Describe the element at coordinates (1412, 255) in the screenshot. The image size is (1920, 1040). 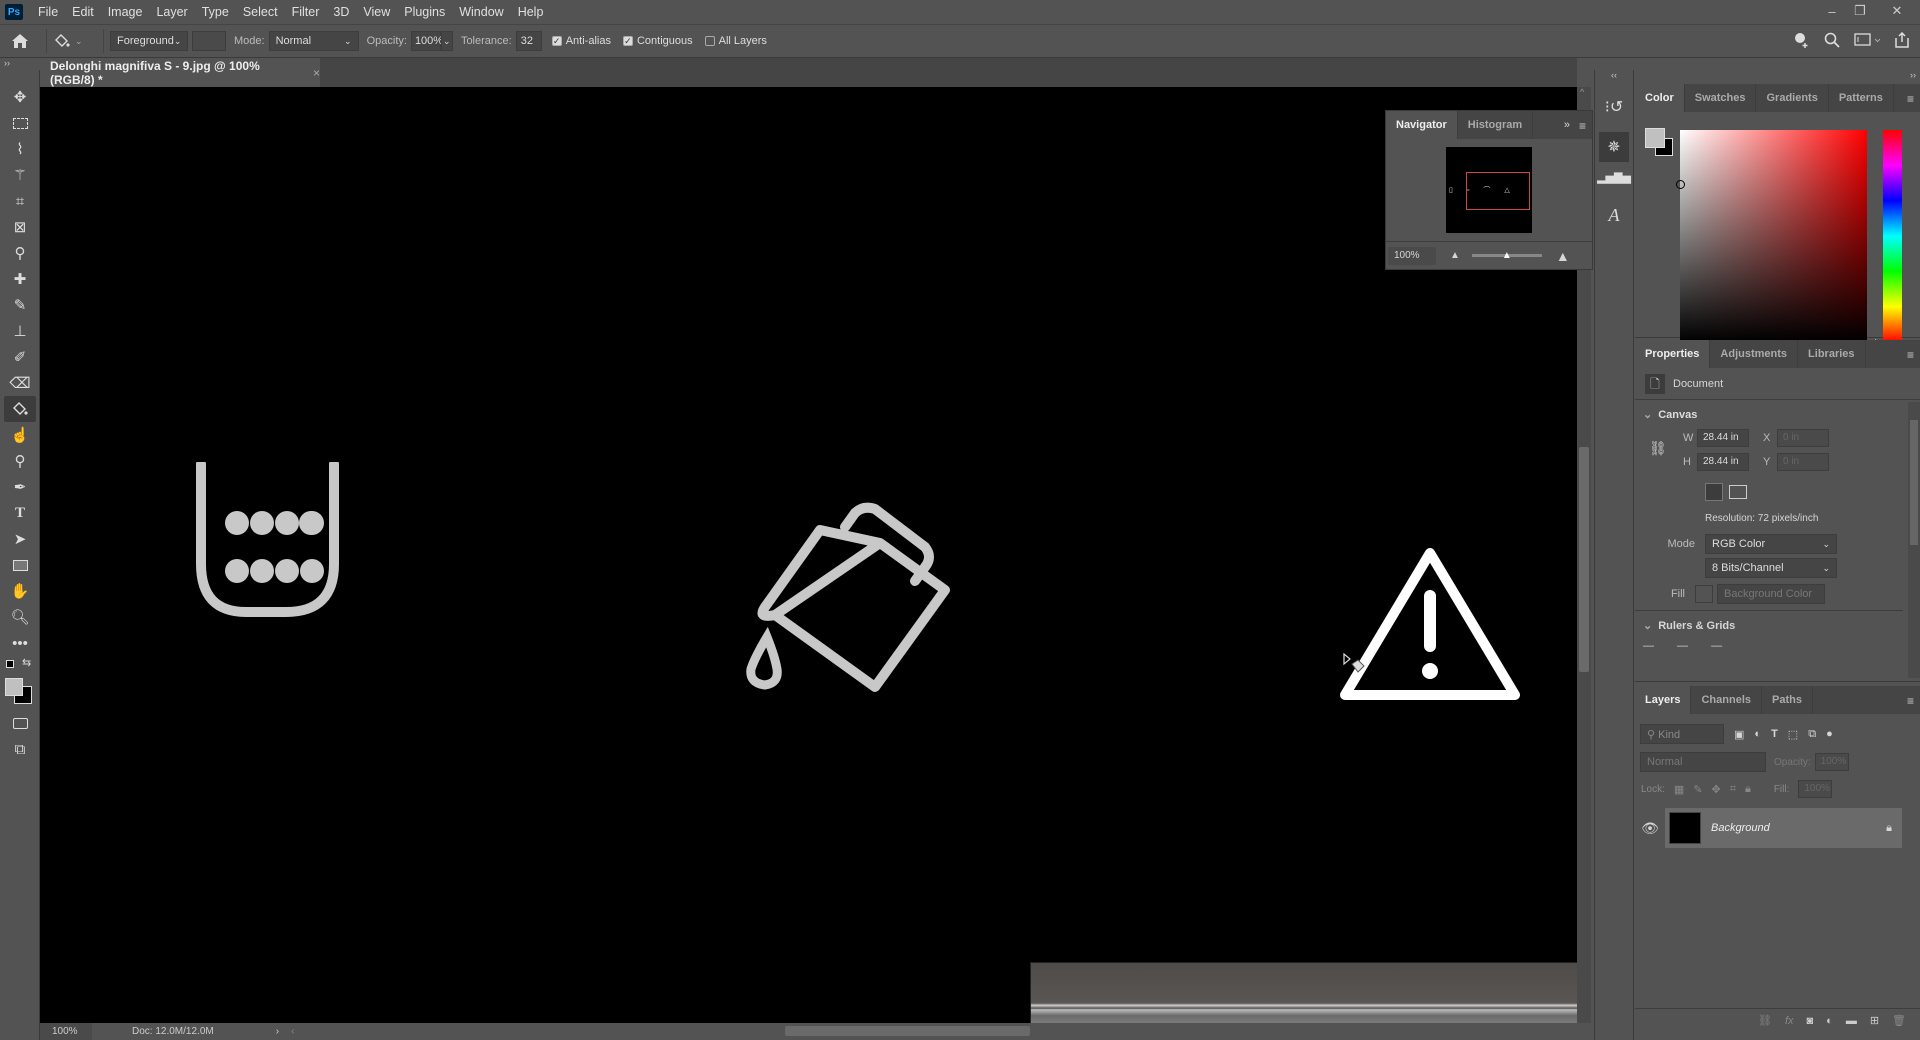
I see `navigator-zoom-field: 100%` at that location.